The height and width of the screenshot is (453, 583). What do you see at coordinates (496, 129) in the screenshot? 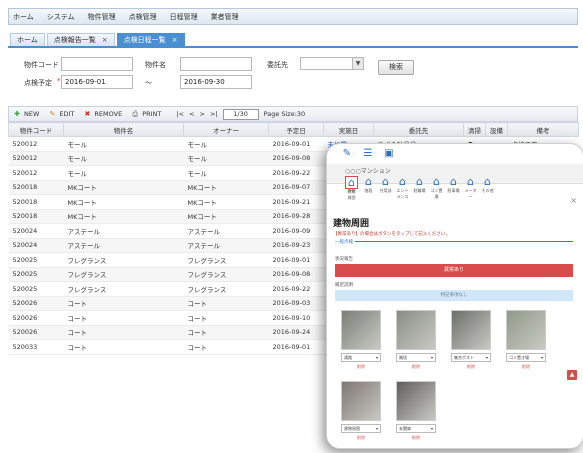
I see `col-equipment: 設備` at bounding box center [496, 129].